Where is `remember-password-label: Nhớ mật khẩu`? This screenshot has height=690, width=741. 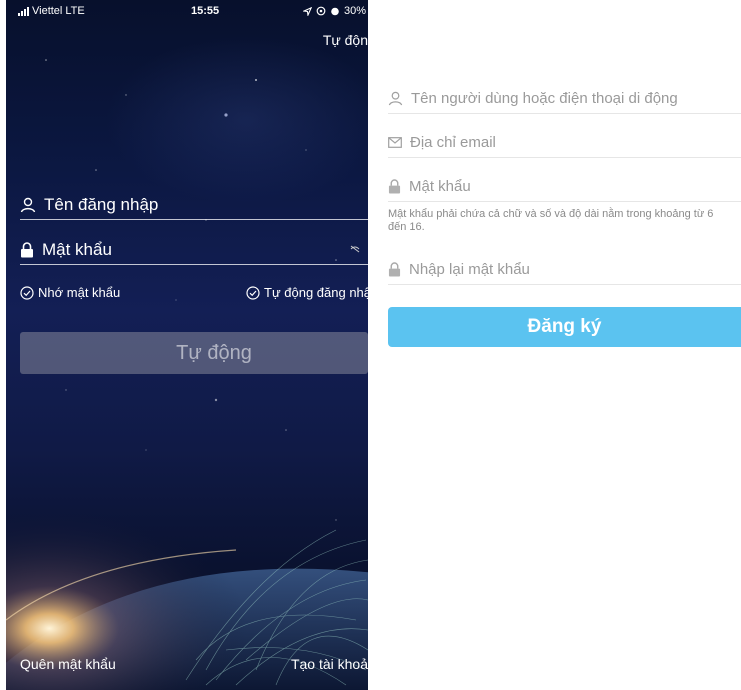
remember-password-label: Nhớ mật khẩu is located at coordinates (79, 292).